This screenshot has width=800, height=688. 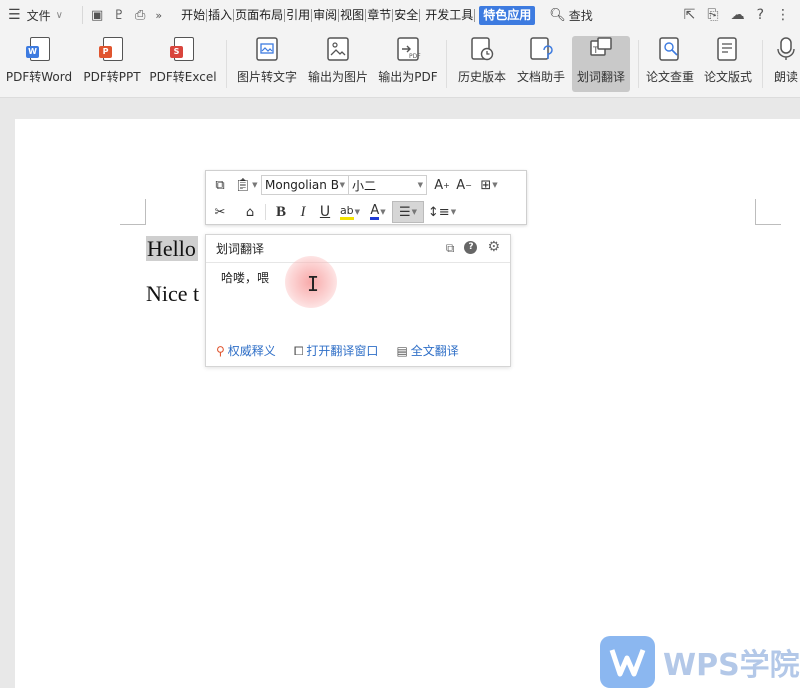 I want to click on doc-assistant-label: 文档助手, so click(x=540, y=77).